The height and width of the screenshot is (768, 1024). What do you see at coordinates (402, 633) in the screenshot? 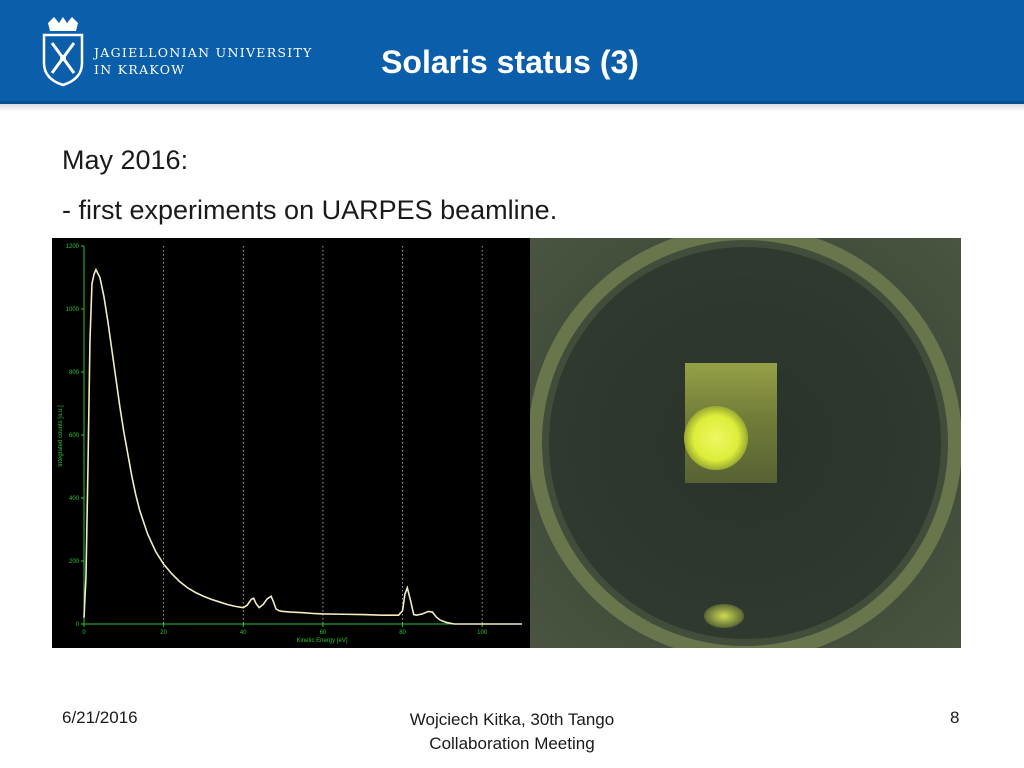
I see `x-tick-label: 80` at bounding box center [402, 633].